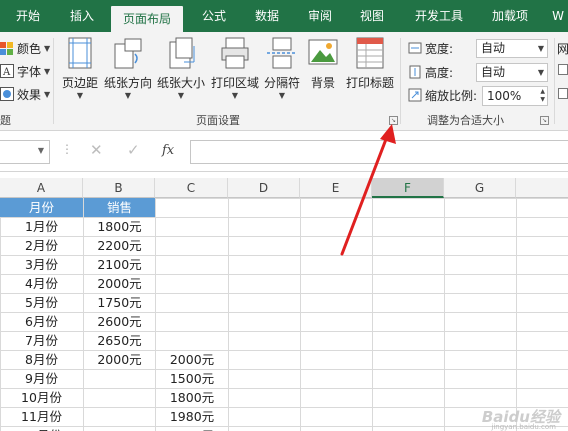 Image resolution: width=568 pixels, height=431 pixels. Describe the element at coordinates (510, 16) in the screenshot. I see `tab-addins: 加载项` at that location.